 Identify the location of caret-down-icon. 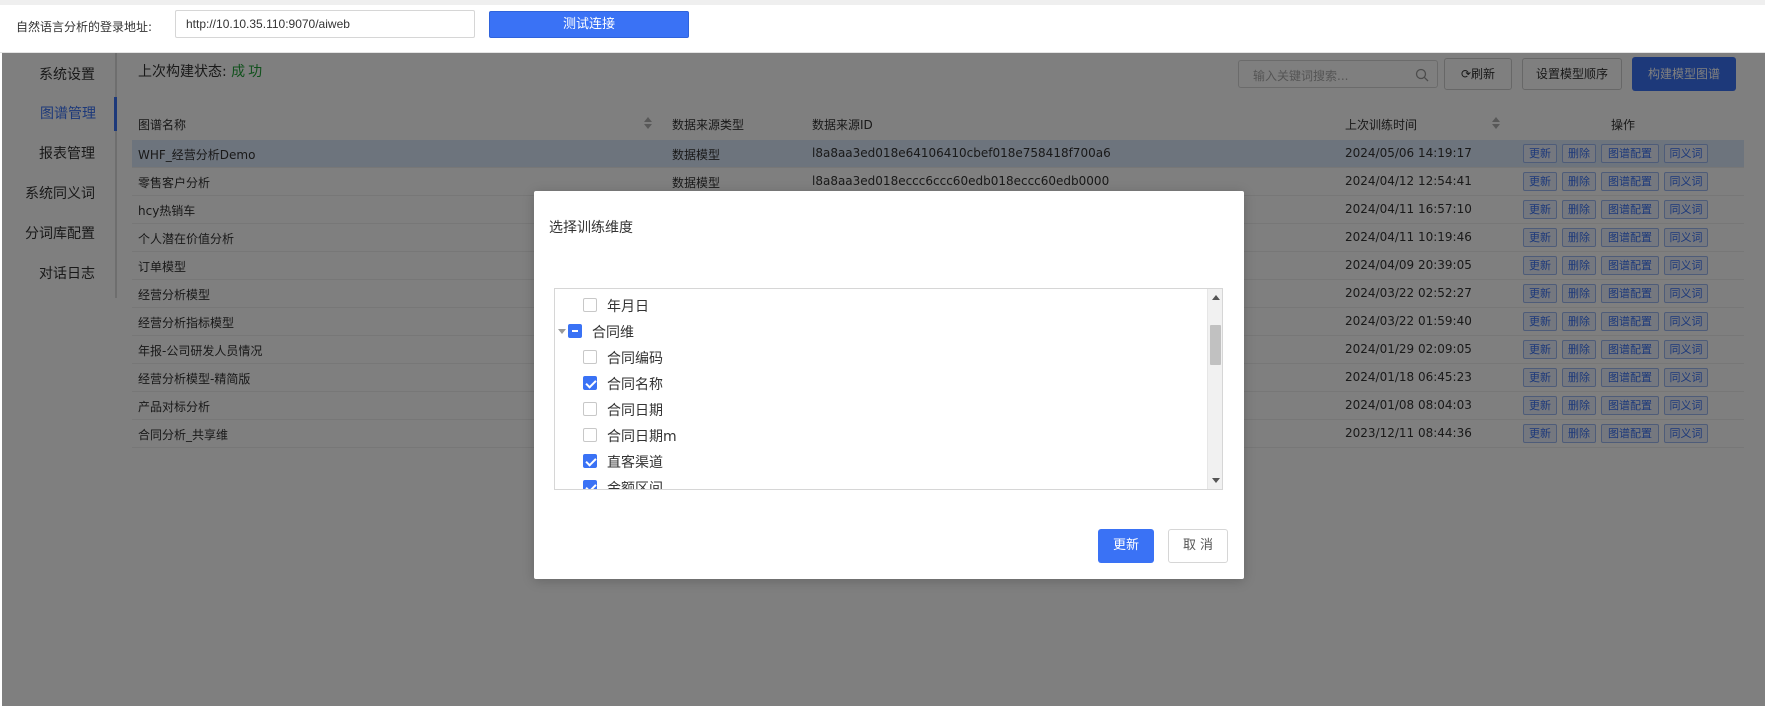
(562, 331).